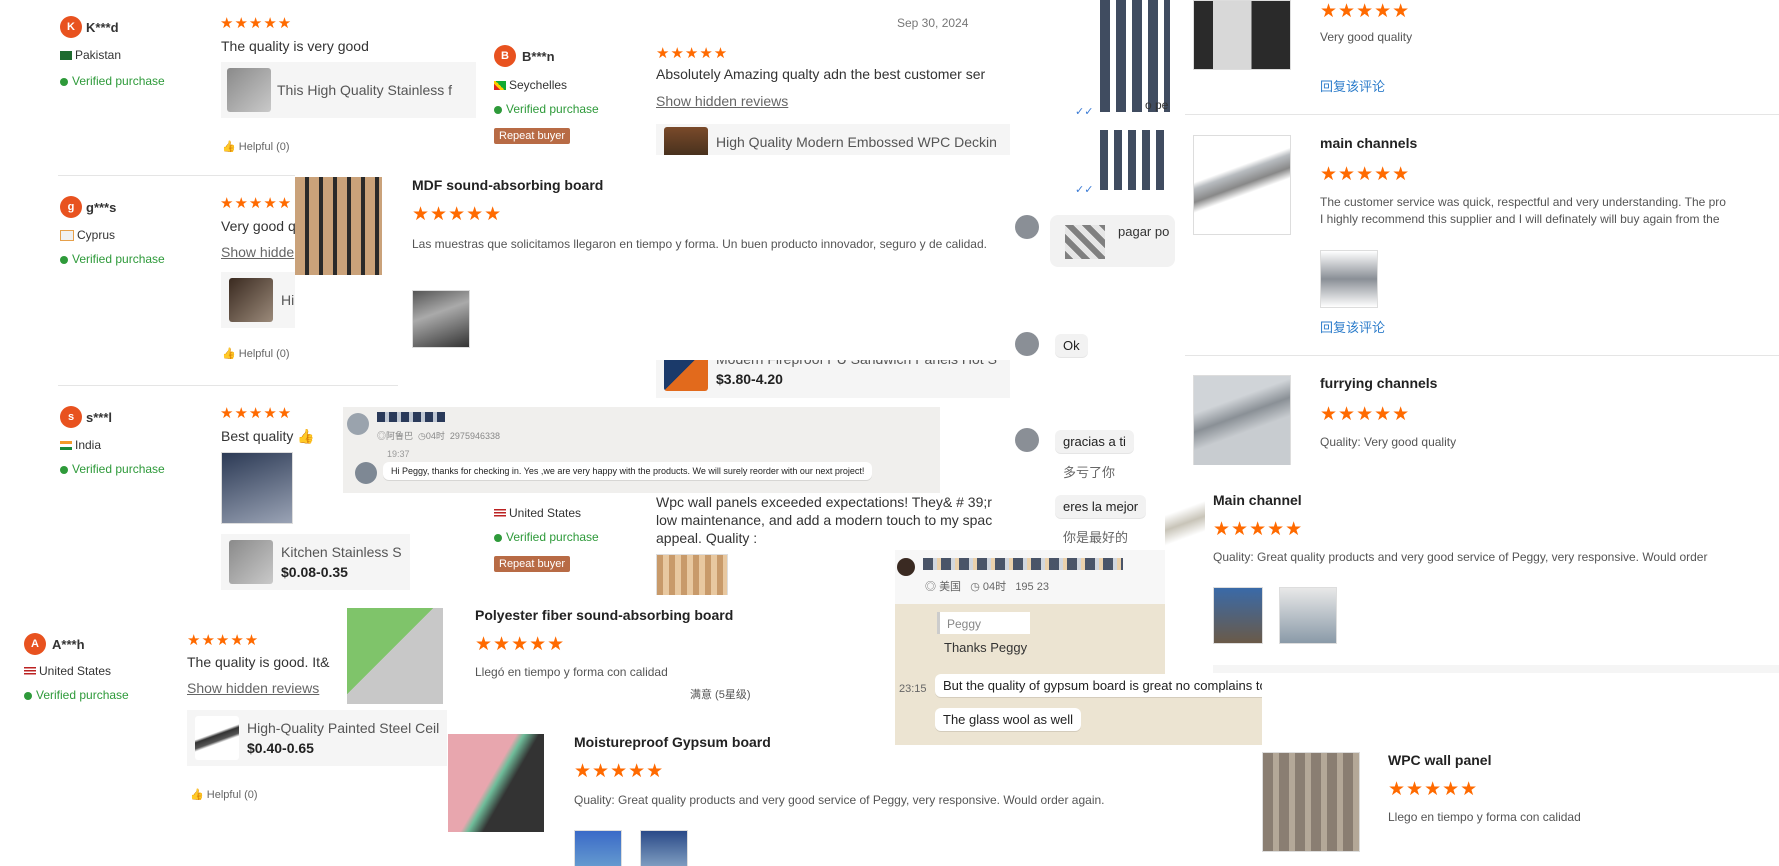 This screenshot has width=1779, height=866. What do you see at coordinates (933, 23) in the screenshot?
I see `review-date: Sep 30, 2024` at bounding box center [933, 23].